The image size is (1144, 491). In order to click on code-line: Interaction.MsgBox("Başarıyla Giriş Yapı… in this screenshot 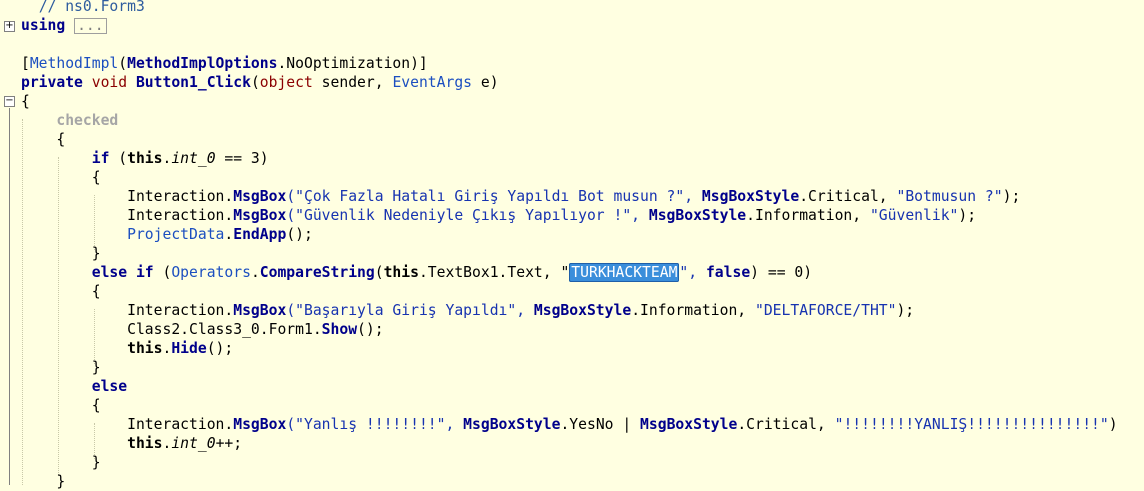, I will do `click(467, 310)`.